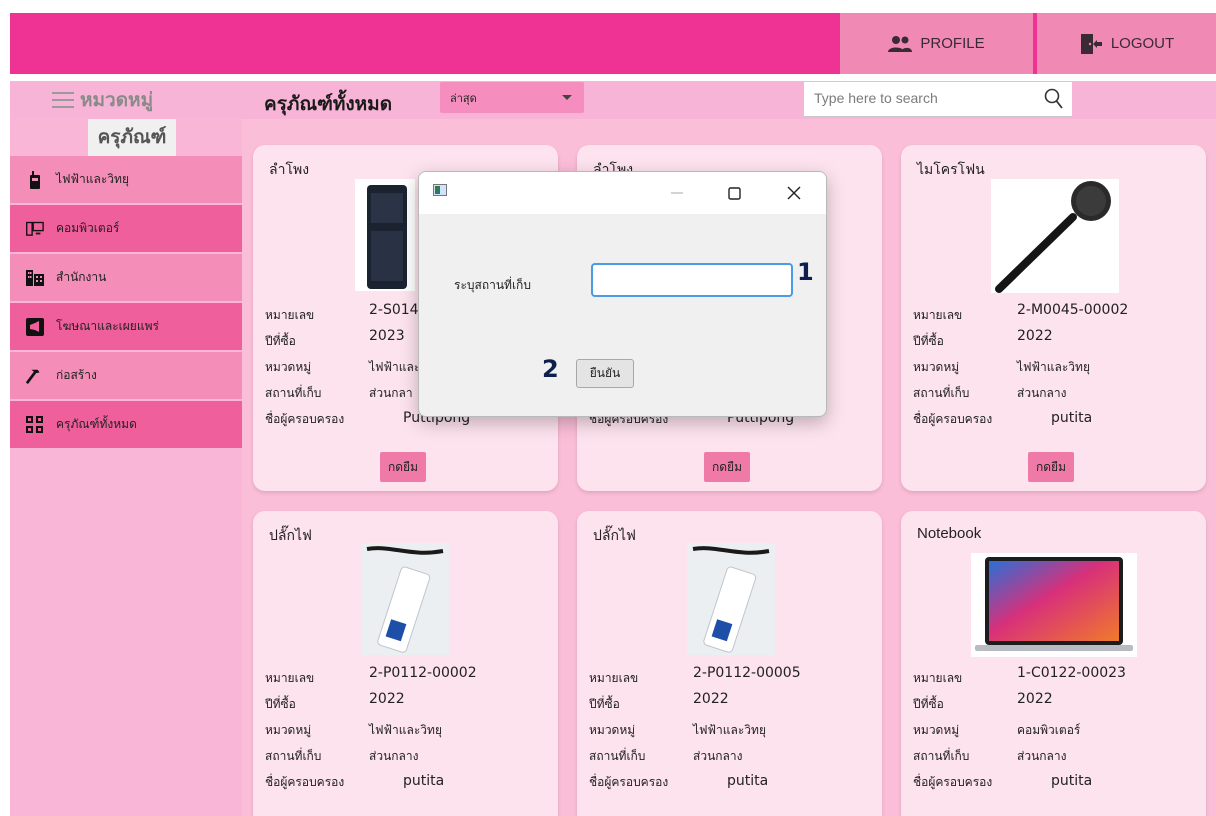 This screenshot has width=1216, height=816. Describe the element at coordinates (96, 424) in the screenshot. I see `sidebar-item-label: ครุภัณฑ์ทั้งหมด` at that location.